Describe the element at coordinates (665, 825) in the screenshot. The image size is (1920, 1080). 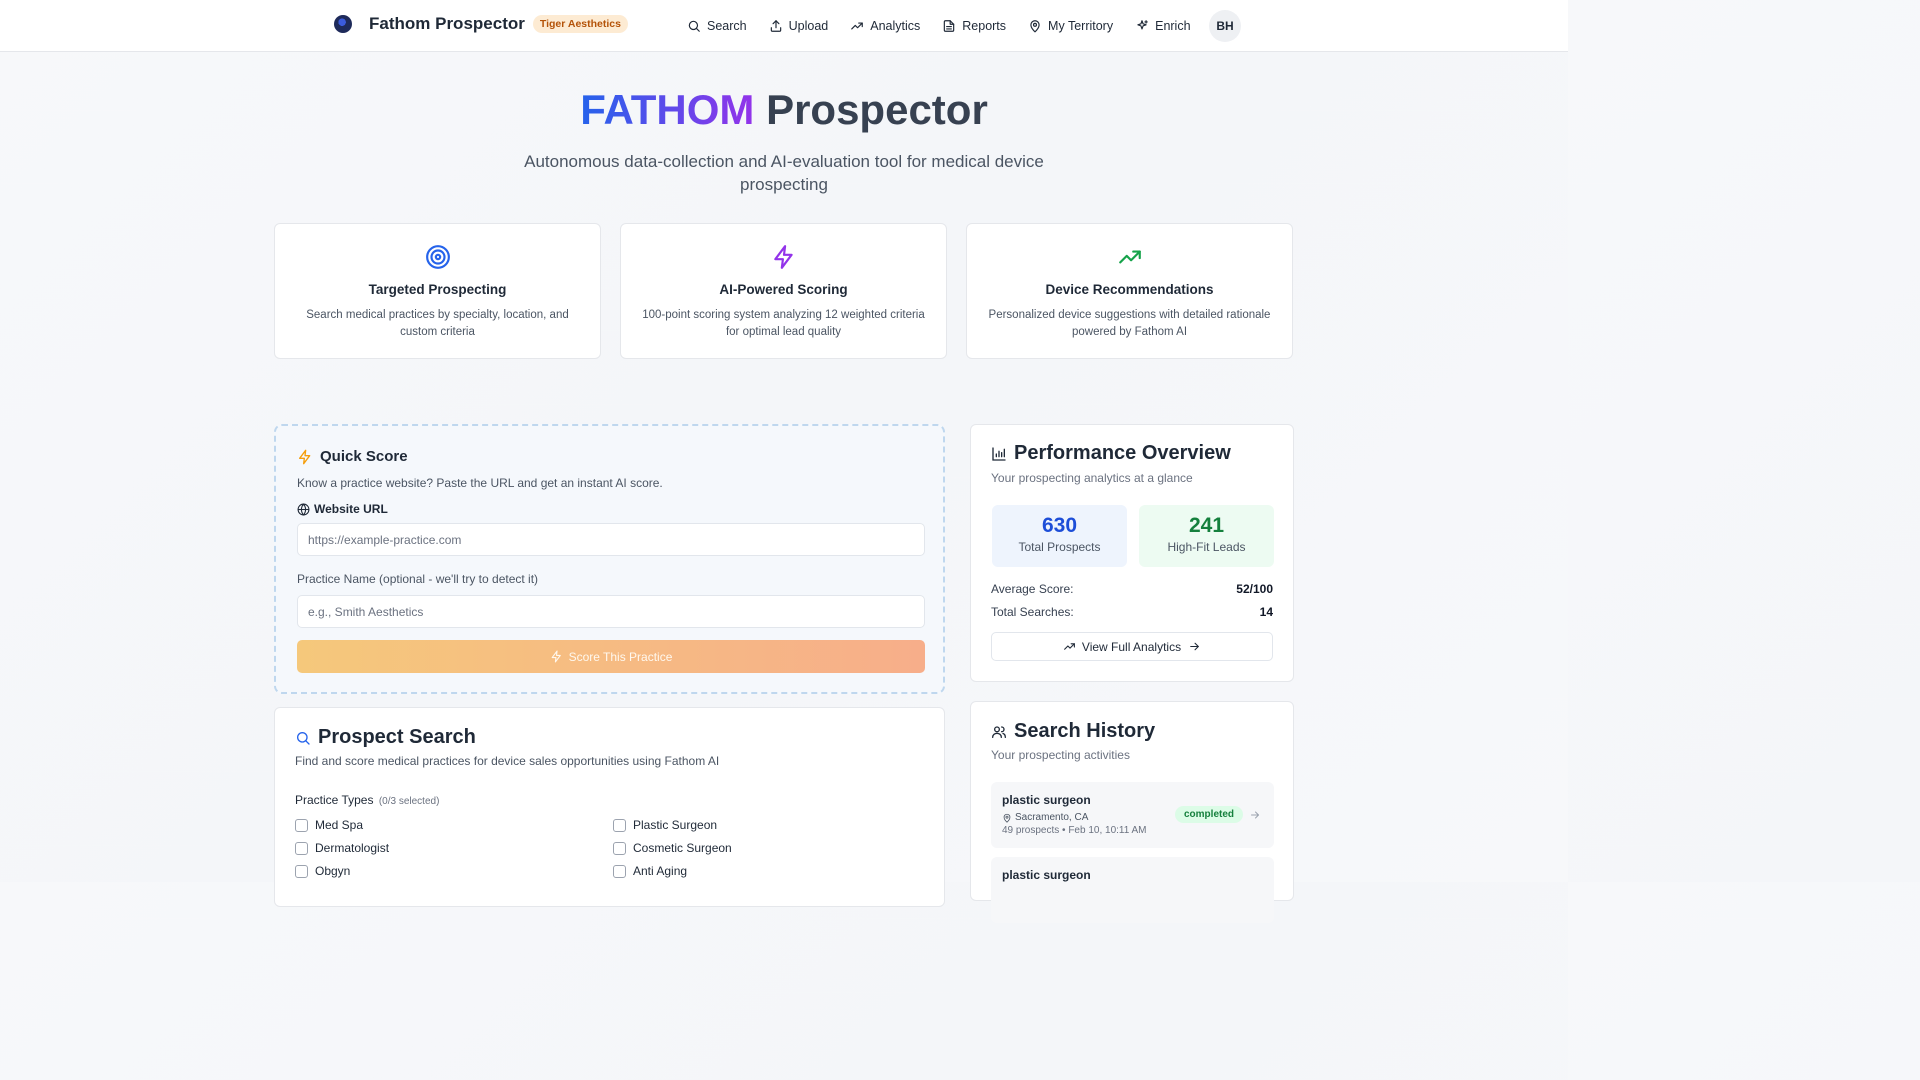
I see `checkbox-plastic-surgeon: Plastic Surgeon` at that location.